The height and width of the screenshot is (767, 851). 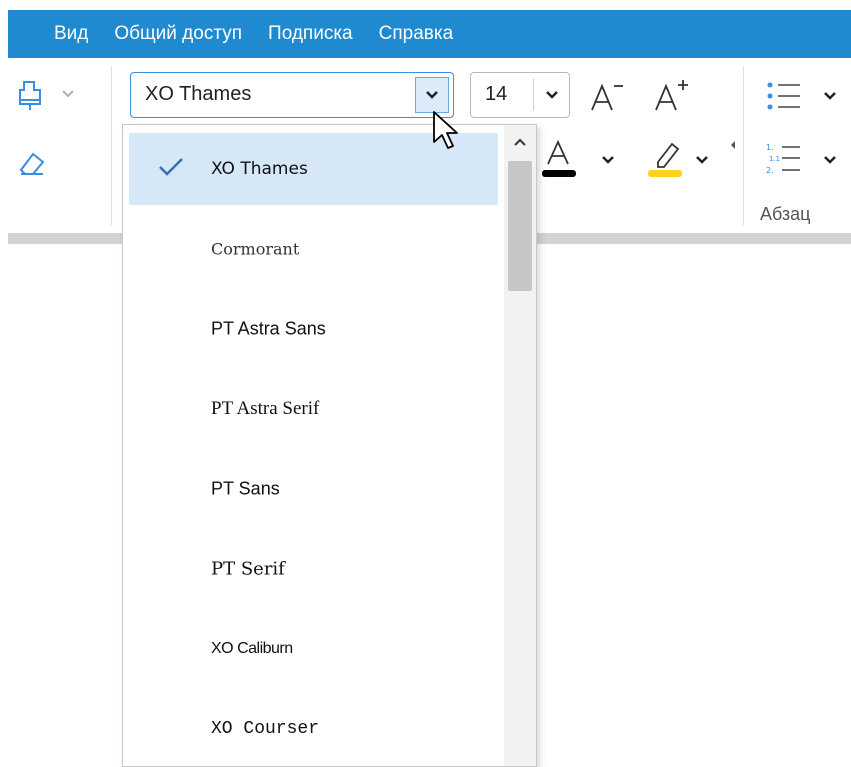 What do you see at coordinates (30, 96) in the screenshot?
I see `format-painter-icon` at bounding box center [30, 96].